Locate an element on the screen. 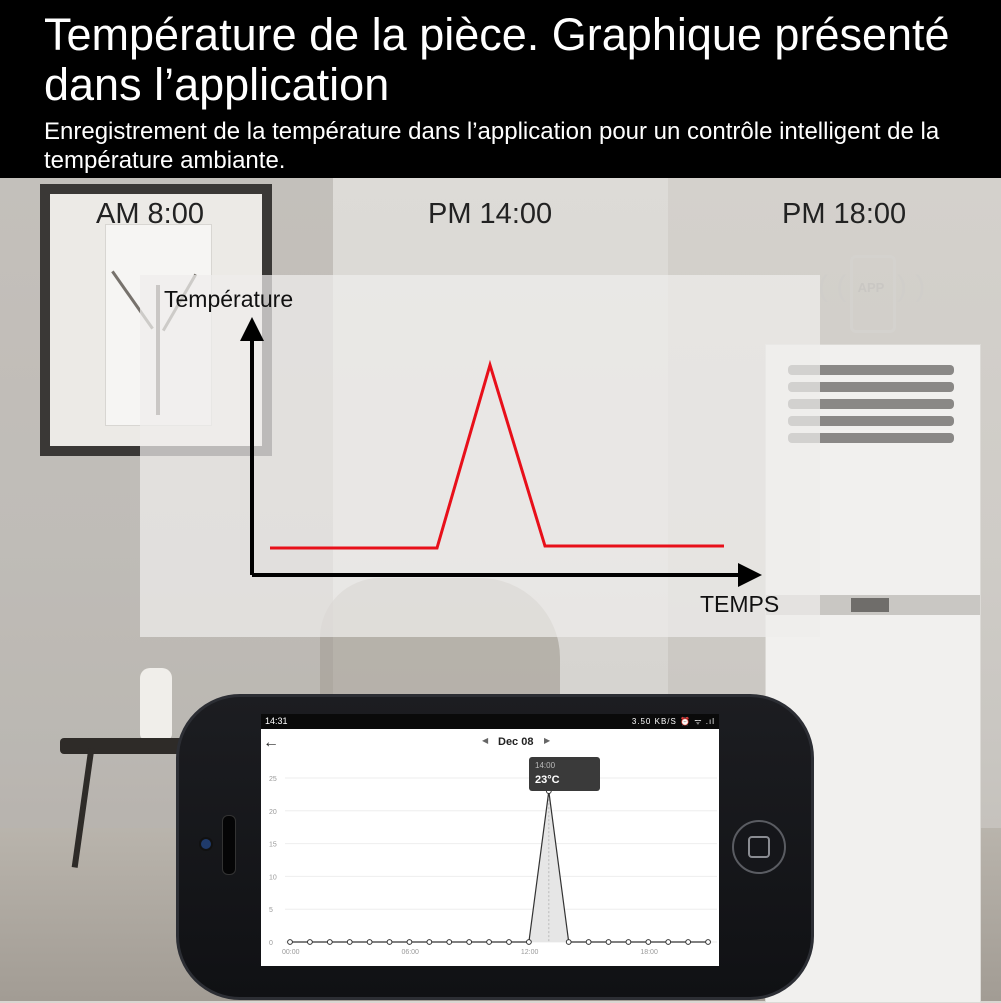 This screenshot has height=1003, width=1001. tooltip-value: 23°C is located at coordinates (547, 780).